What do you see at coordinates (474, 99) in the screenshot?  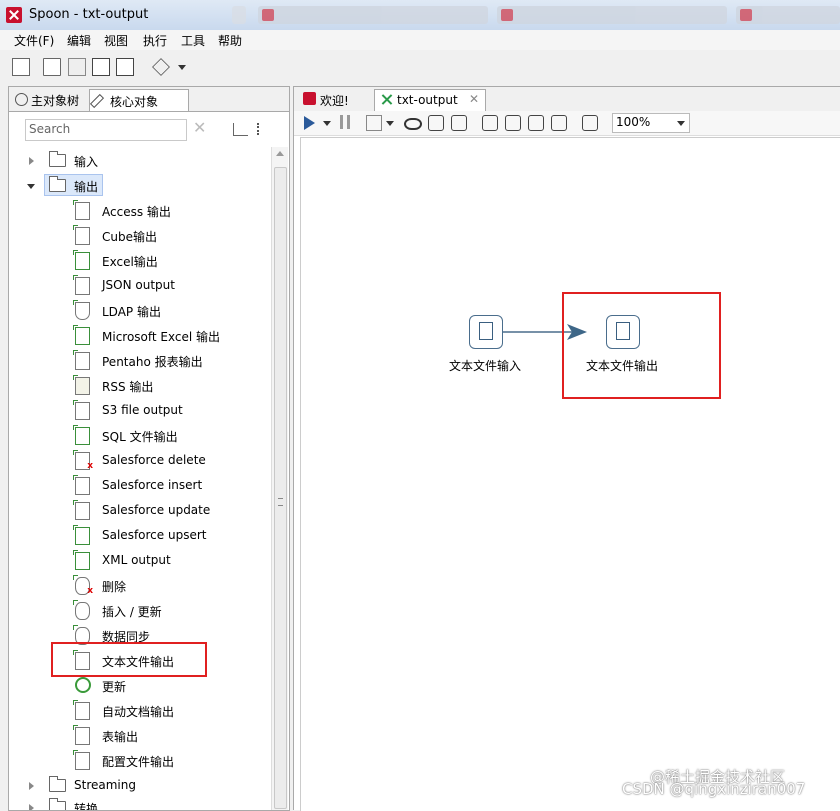 I see `close-icon: ✕` at bounding box center [474, 99].